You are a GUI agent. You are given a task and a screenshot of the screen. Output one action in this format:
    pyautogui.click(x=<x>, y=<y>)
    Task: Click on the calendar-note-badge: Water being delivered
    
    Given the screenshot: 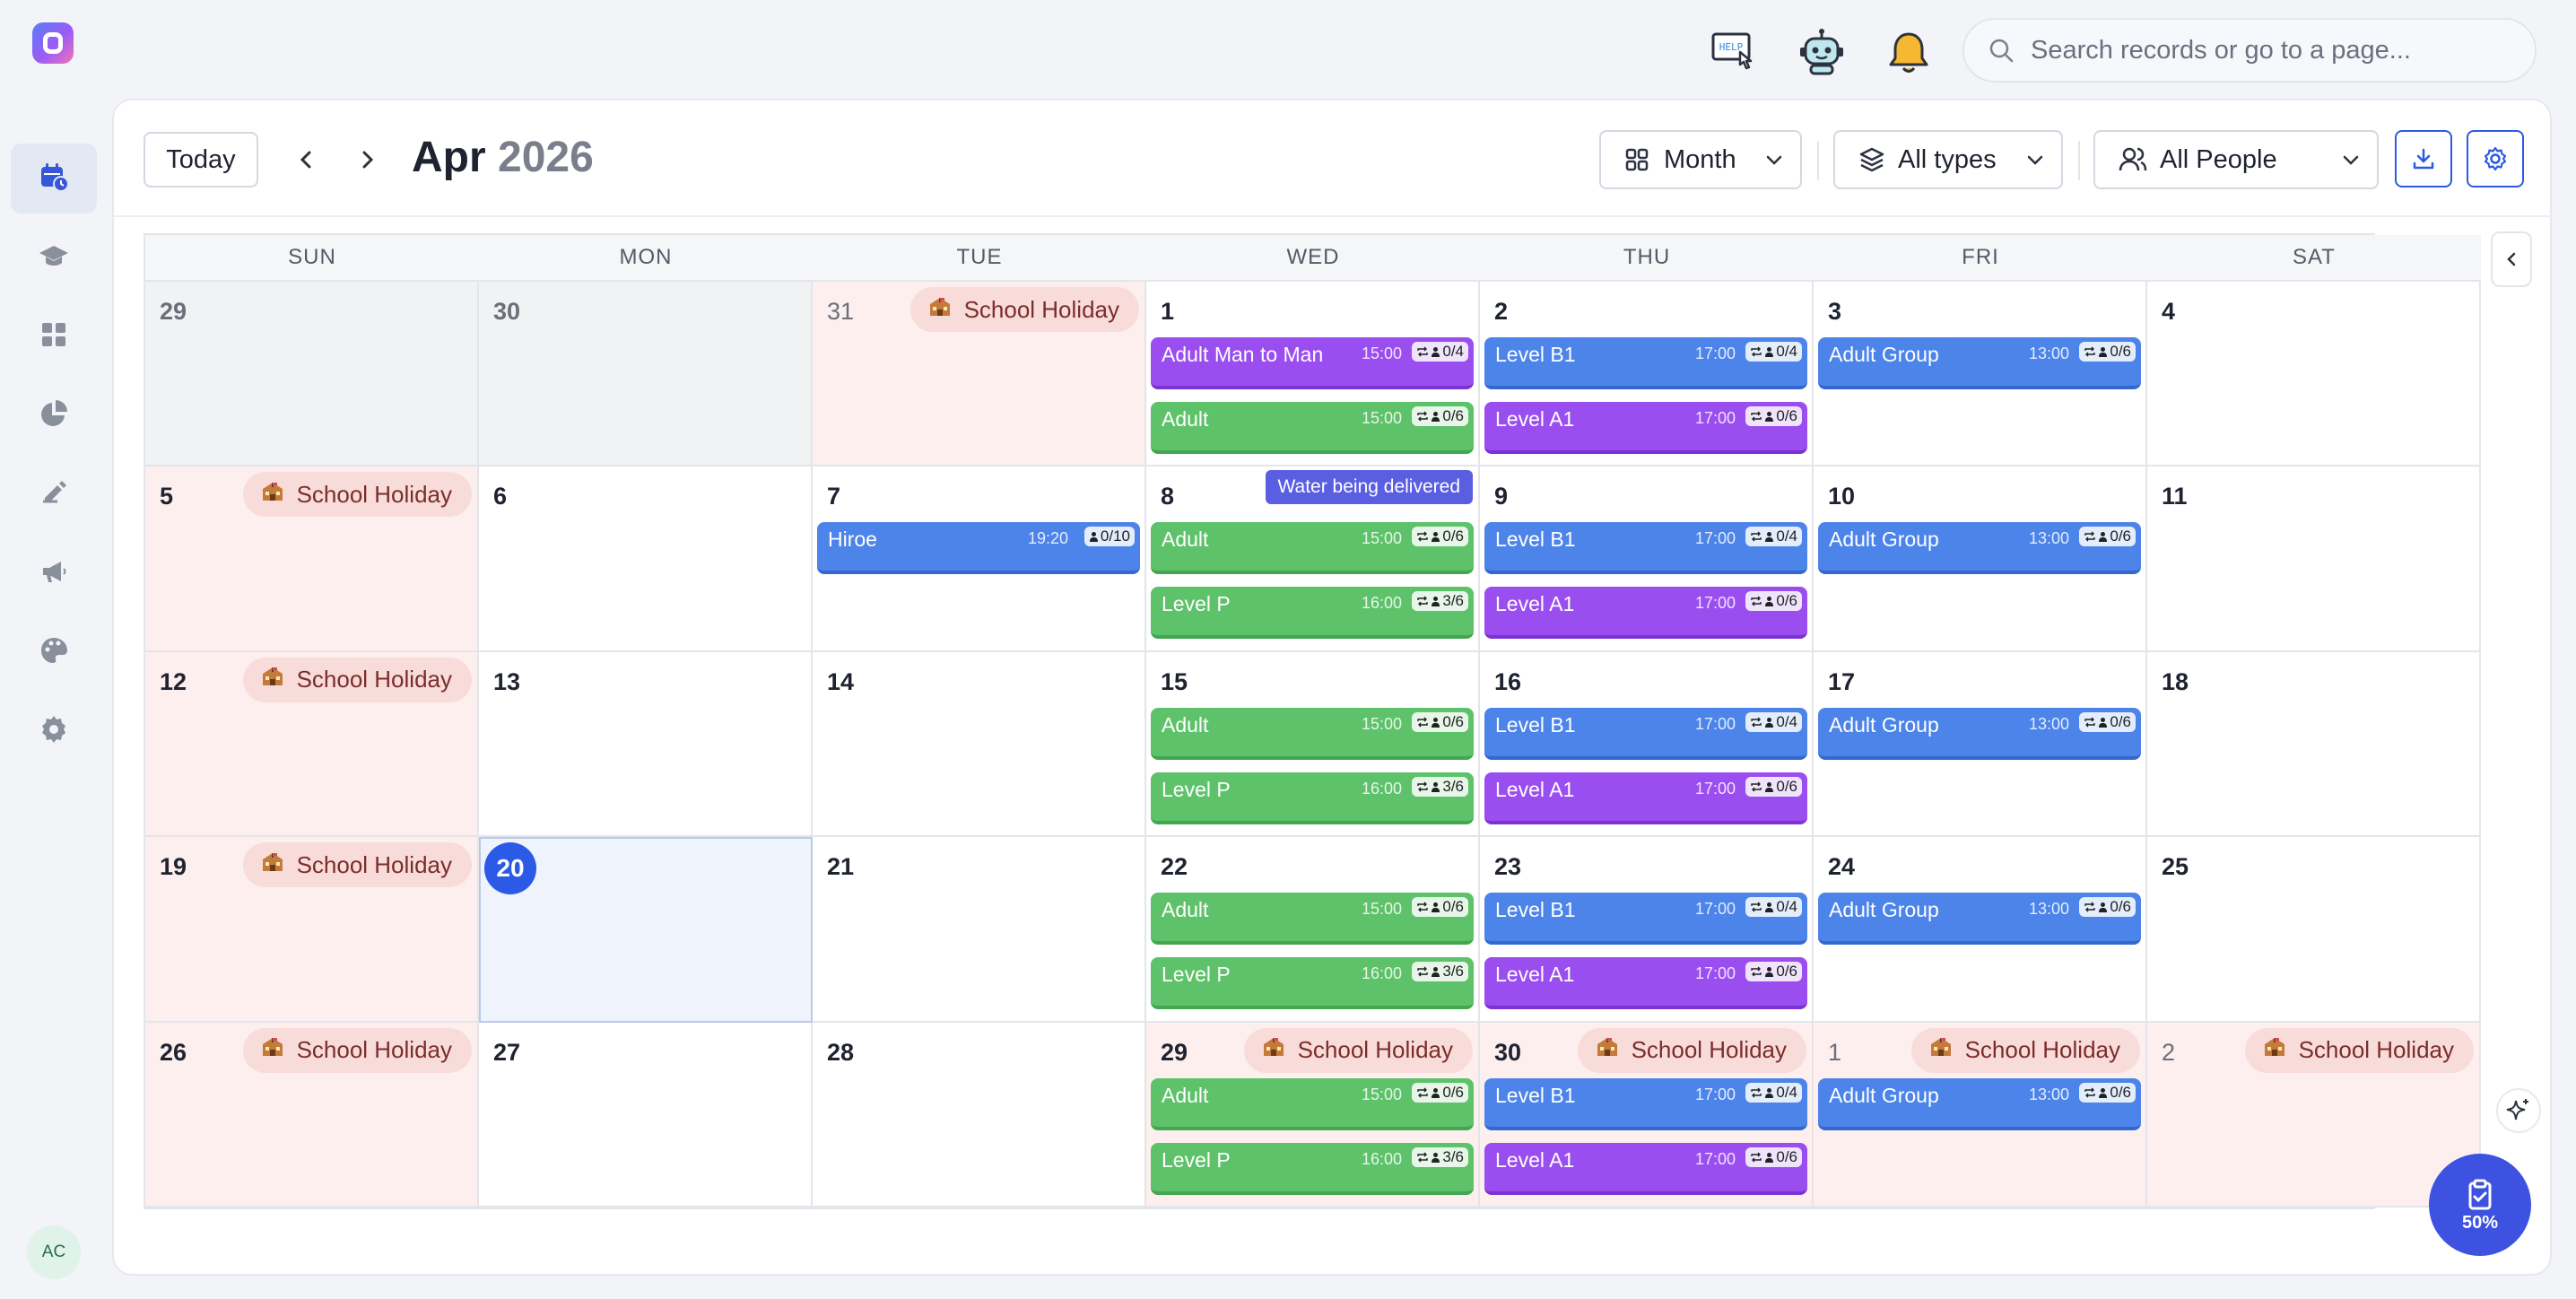 What is the action you would take?
    pyautogui.click(x=1369, y=487)
    